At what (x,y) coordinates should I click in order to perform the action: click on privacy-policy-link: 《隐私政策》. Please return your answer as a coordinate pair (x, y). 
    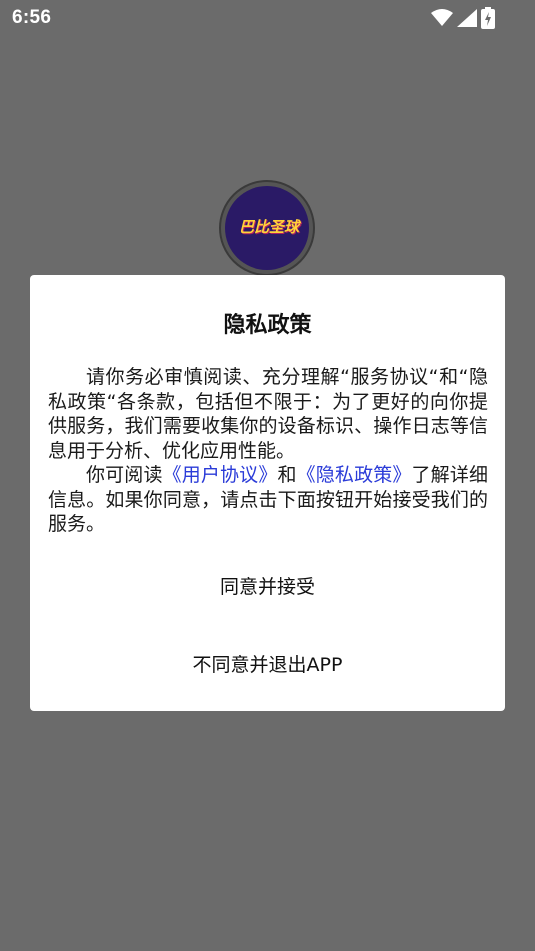
    Looking at the image, I should click on (354, 475).